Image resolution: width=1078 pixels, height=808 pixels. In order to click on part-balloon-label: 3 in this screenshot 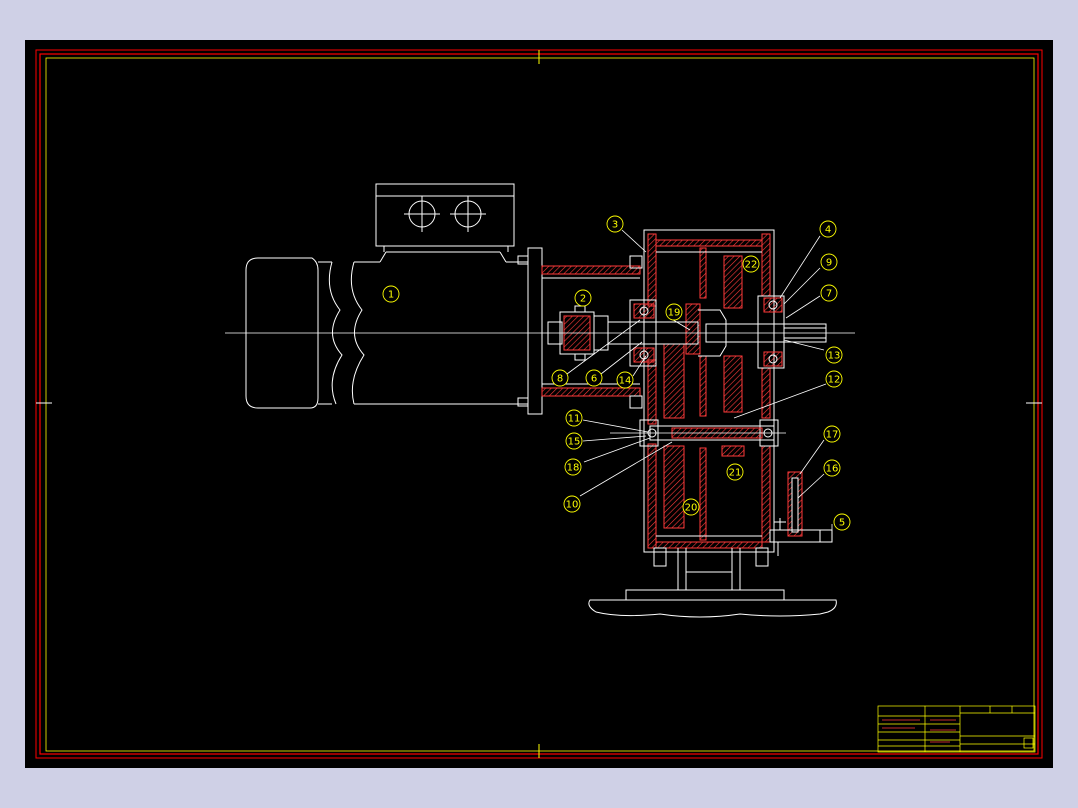, I will do `click(615, 225)`.